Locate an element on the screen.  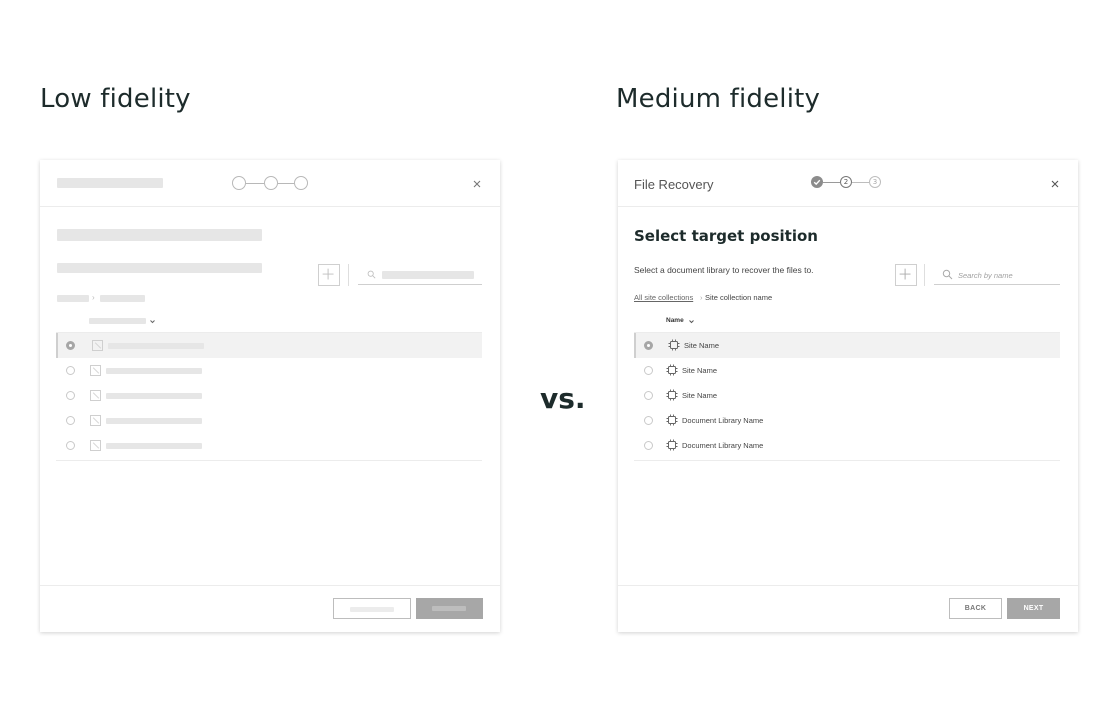
low-fidelity-title: Low fidelity is located at coordinates (115, 99).